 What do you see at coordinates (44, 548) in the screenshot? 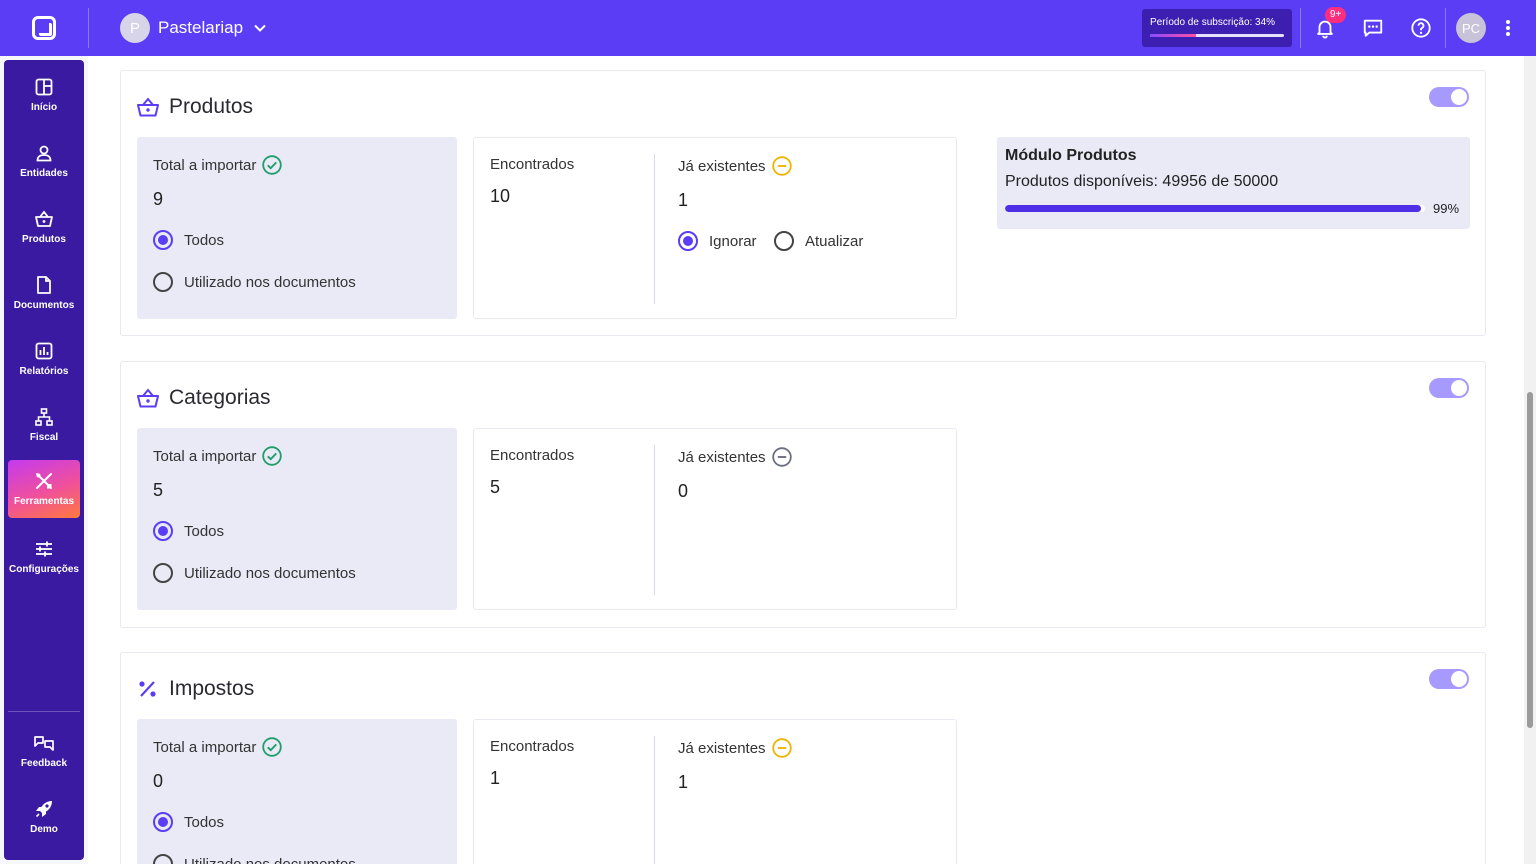
I see `settings-sliders-icon` at bounding box center [44, 548].